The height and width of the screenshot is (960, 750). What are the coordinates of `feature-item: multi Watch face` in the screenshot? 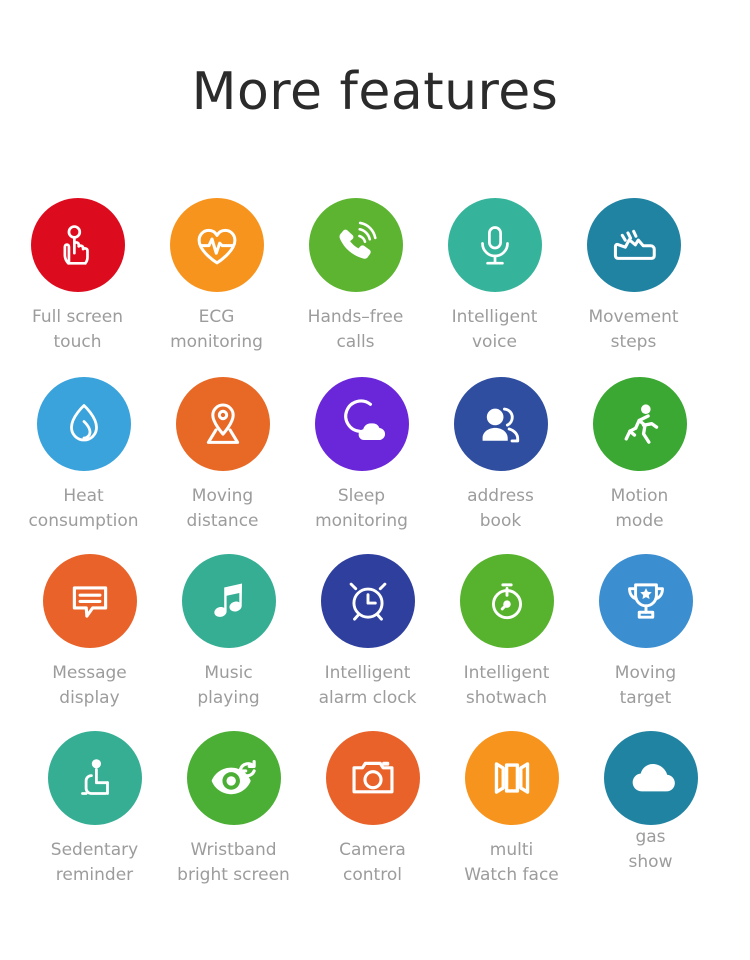 It's located at (511, 809).